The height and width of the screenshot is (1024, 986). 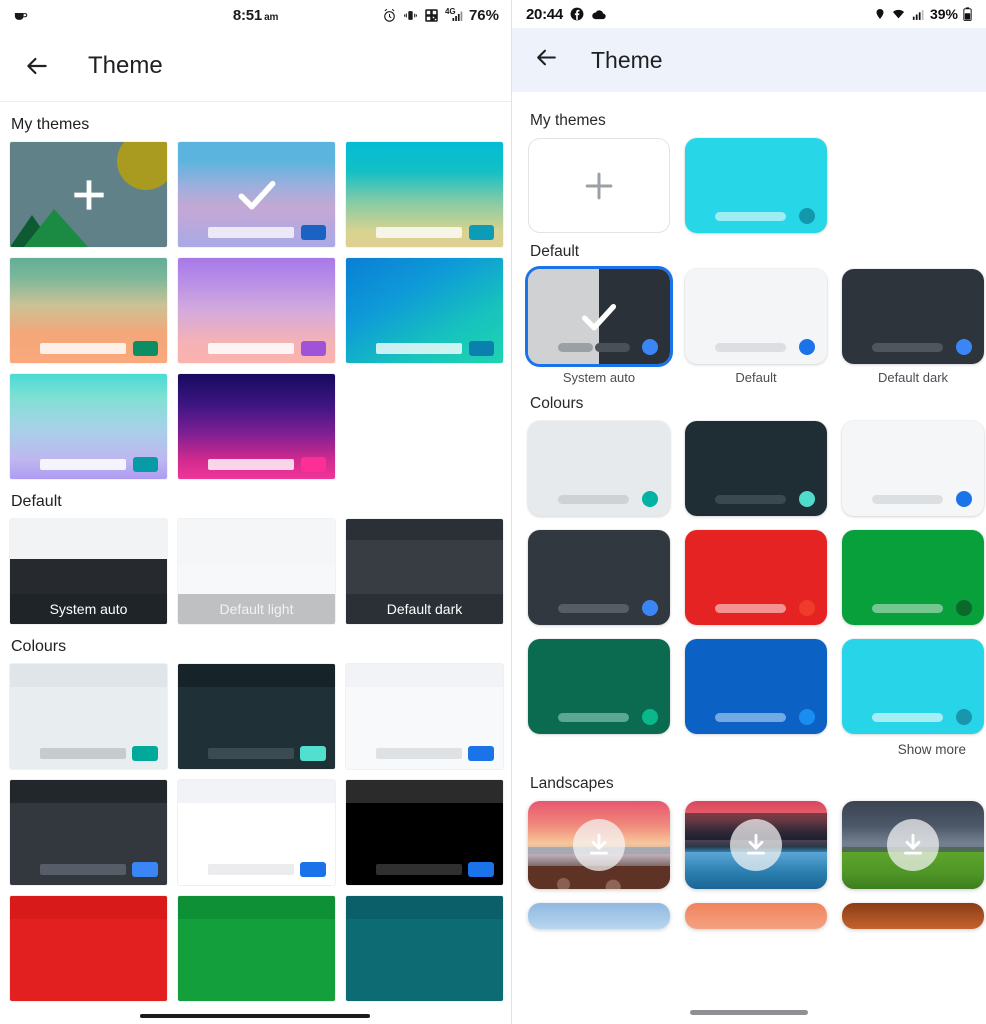 What do you see at coordinates (389, 15) in the screenshot?
I see `alarm-icon` at bounding box center [389, 15].